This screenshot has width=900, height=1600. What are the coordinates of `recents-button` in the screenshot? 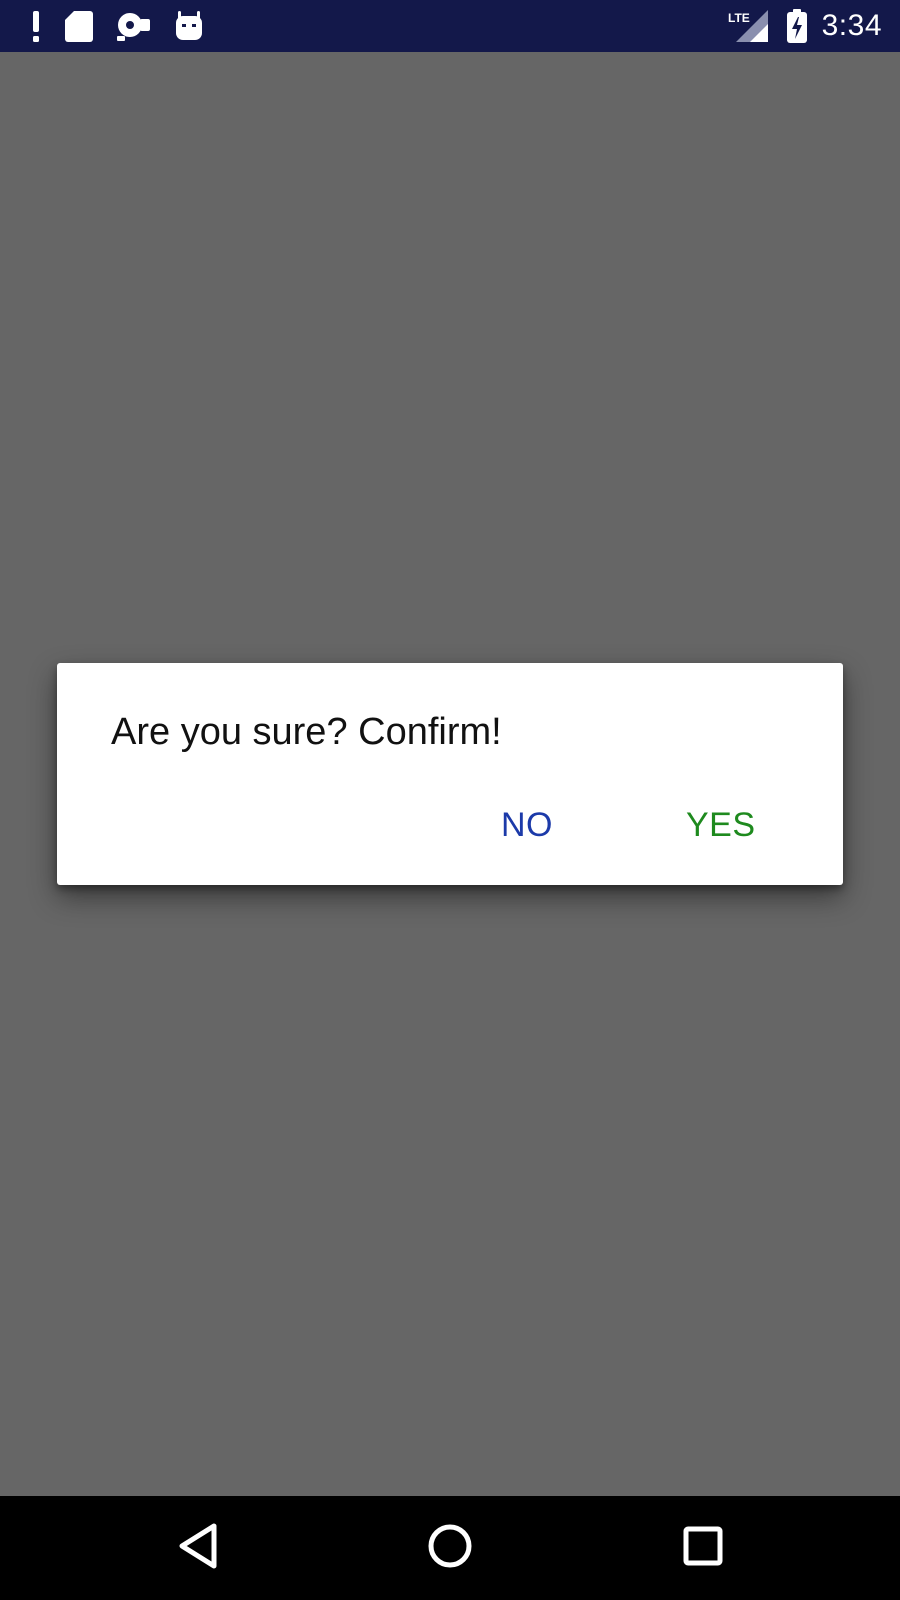 It's located at (703, 1548).